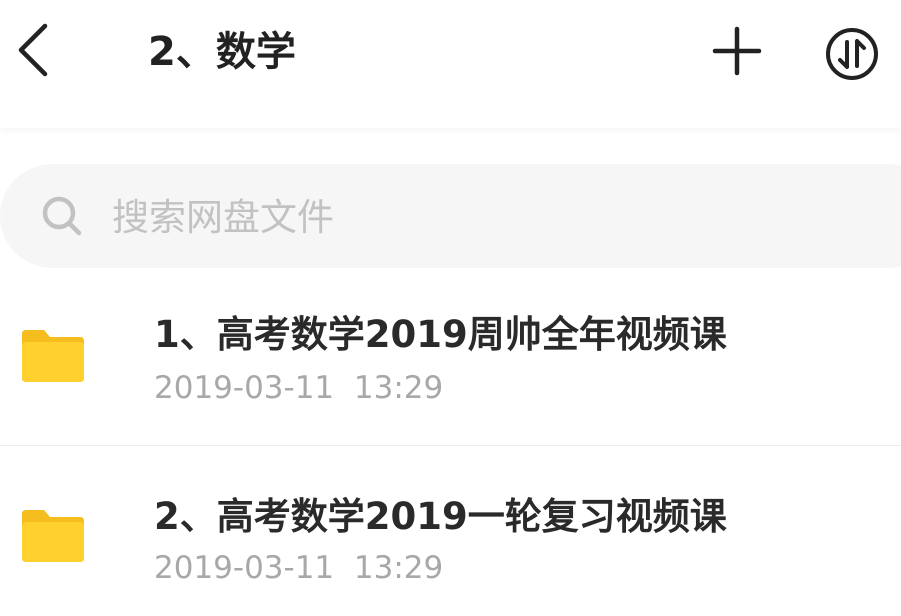  Describe the element at coordinates (222, 52) in the screenshot. I see `page-title: 2、数学` at that location.